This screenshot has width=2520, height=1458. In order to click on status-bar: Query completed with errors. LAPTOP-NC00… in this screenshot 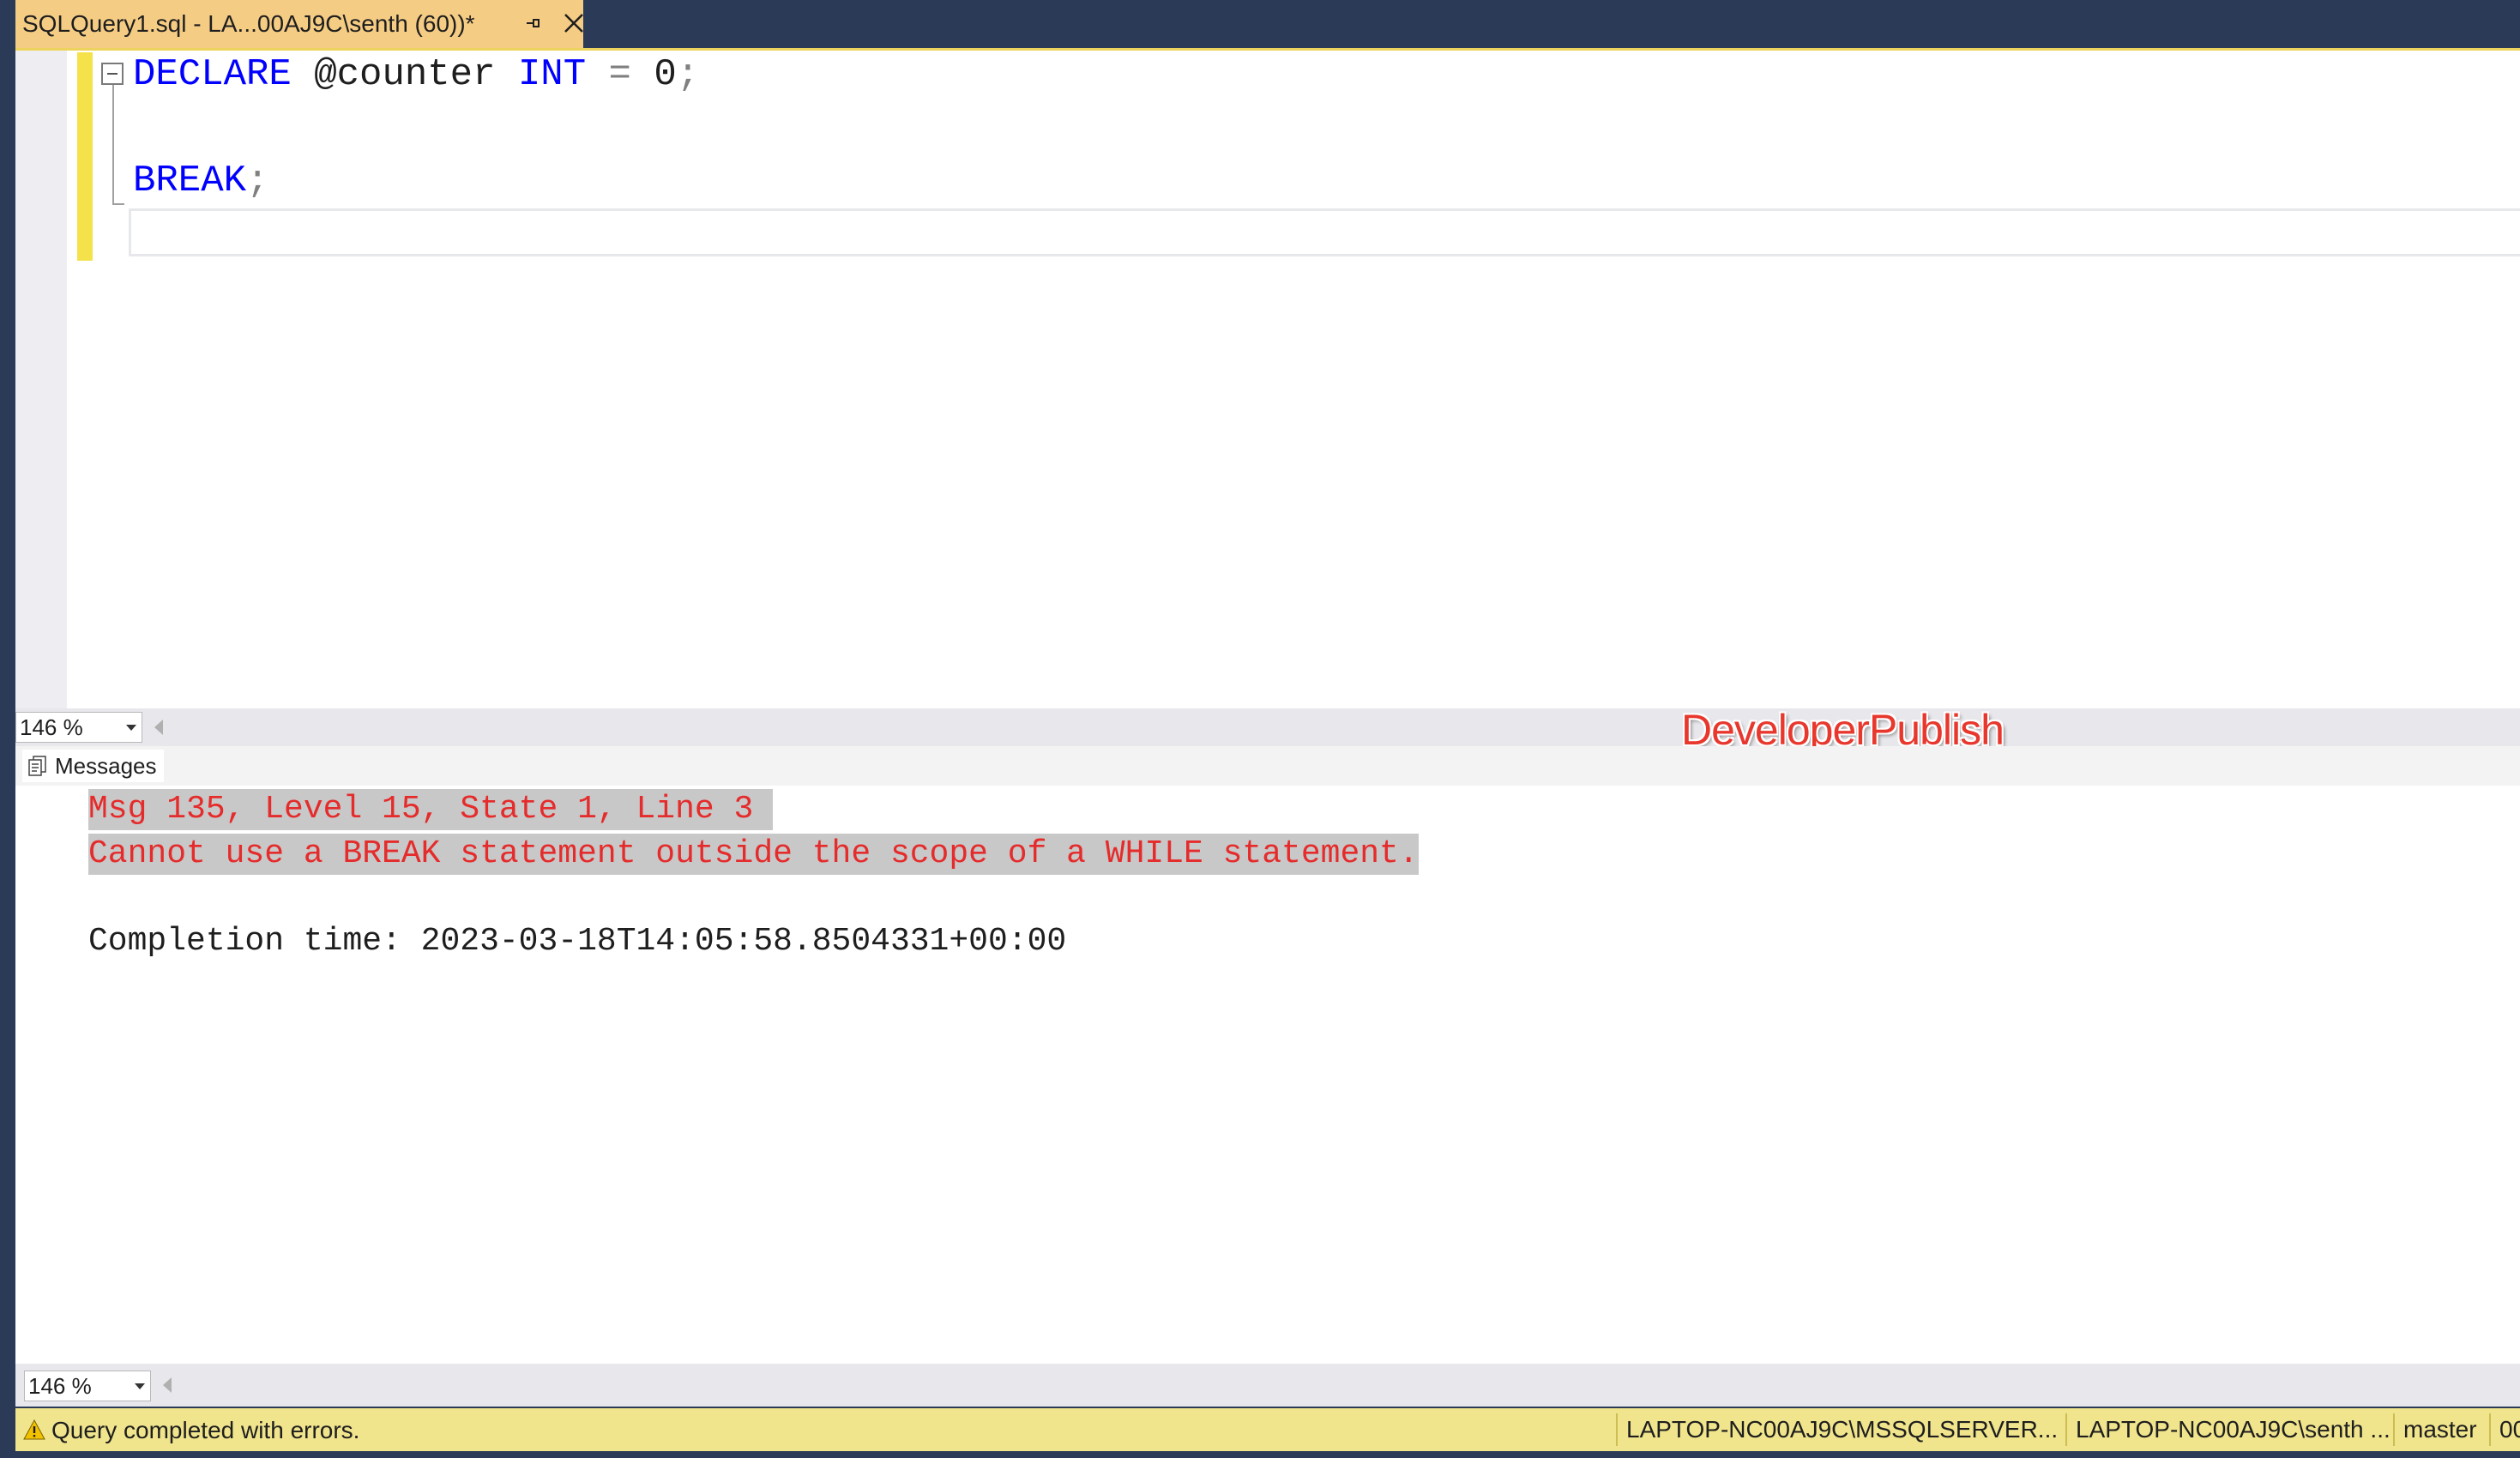, I will do `click(1267, 1430)`.